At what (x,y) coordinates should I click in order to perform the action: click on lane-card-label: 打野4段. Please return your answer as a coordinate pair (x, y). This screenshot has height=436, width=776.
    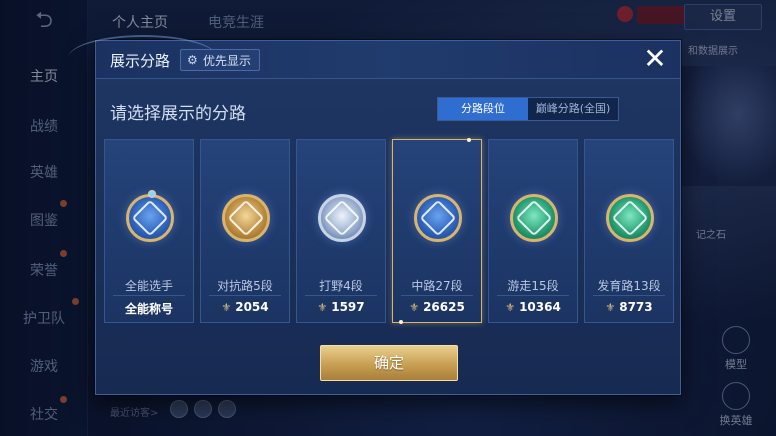
    Looking at the image, I should click on (341, 286).